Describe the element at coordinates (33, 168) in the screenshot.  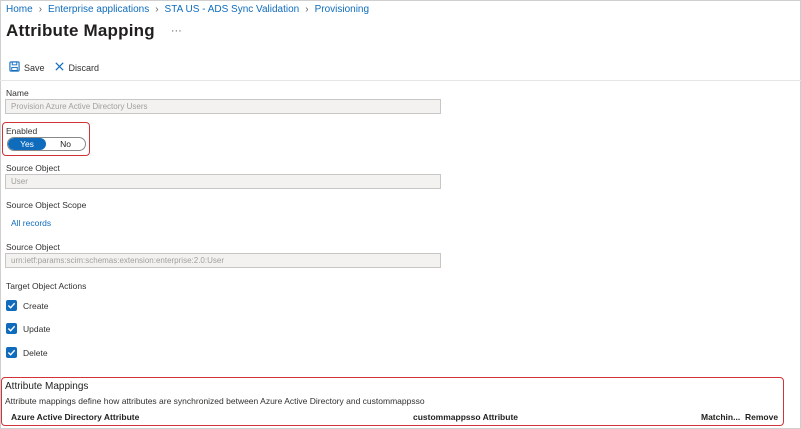
I see `source-object-label: Source Object` at that location.